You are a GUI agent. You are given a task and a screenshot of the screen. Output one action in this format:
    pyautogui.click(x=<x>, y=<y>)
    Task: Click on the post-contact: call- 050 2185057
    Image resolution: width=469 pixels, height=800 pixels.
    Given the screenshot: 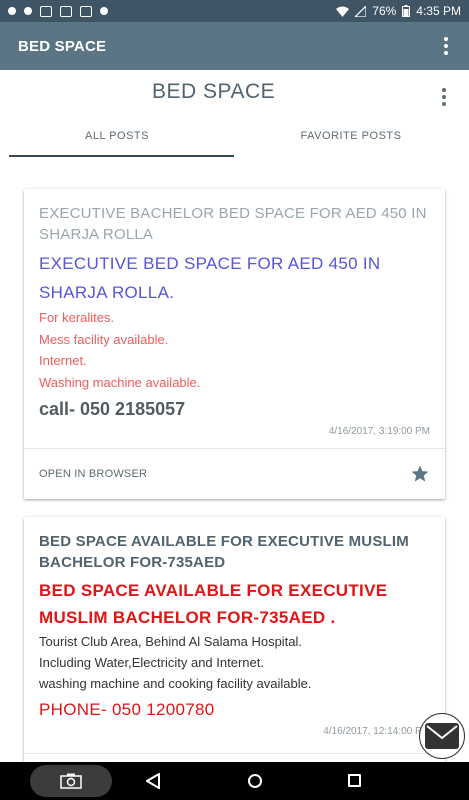 What is the action you would take?
    pyautogui.click(x=112, y=409)
    